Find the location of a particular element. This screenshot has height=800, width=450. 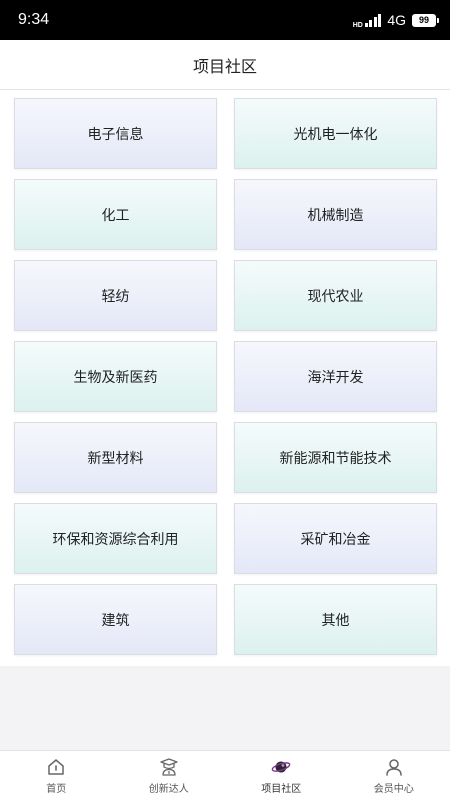

category-label: 环保和资源综合利用 is located at coordinates (115, 539).